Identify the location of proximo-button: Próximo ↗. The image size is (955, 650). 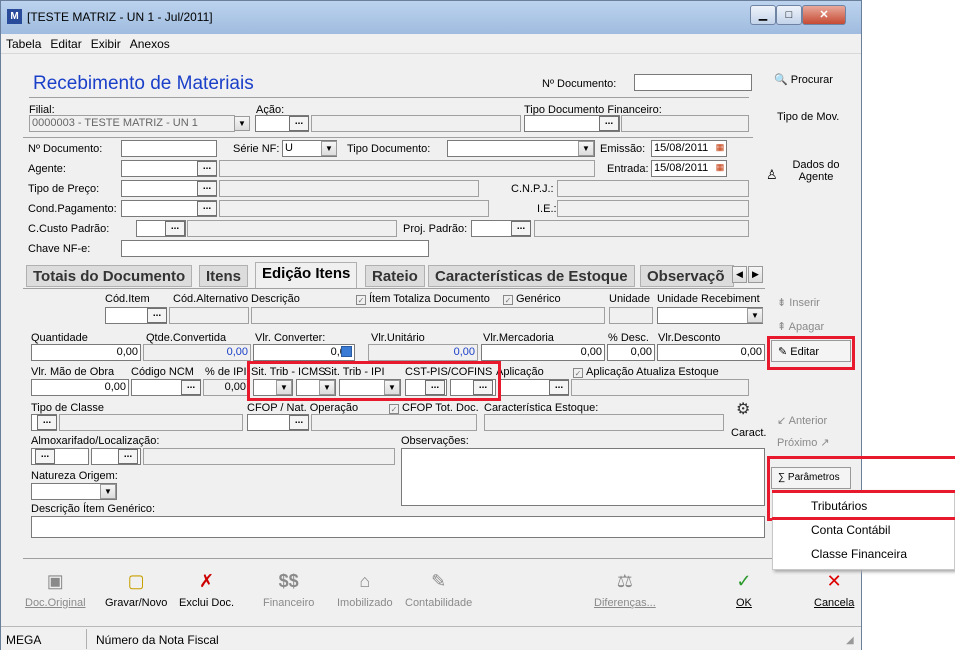
(811, 443).